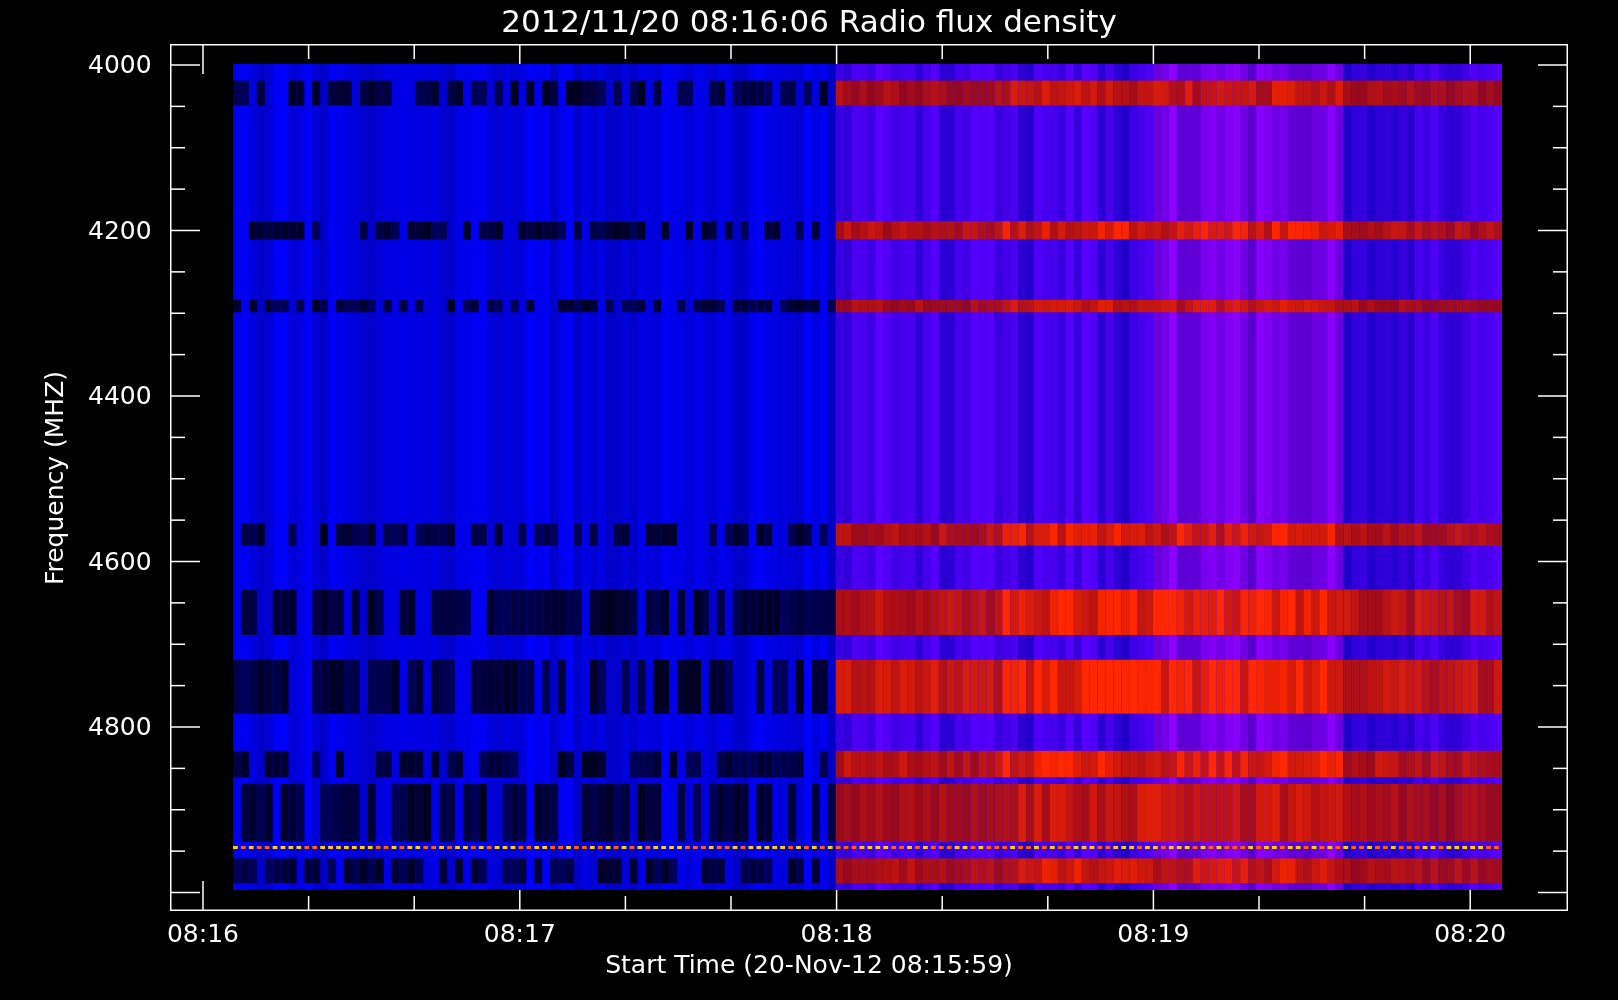 Image resolution: width=1618 pixels, height=1000 pixels. What do you see at coordinates (120, 396) in the screenshot?
I see `y-tick-label: 4400` at bounding box center [120, 396].